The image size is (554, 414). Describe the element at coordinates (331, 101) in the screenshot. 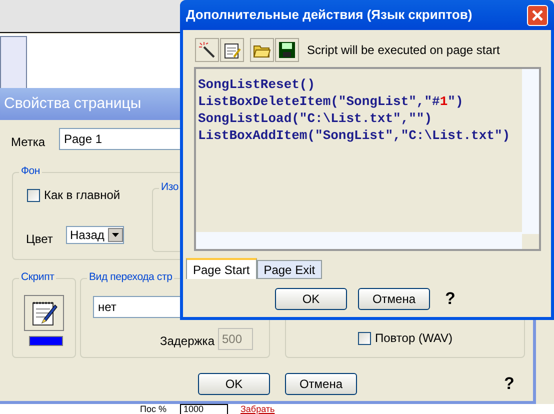

I see `code-line: ListBoxDeleteItem("SongList","#1")` at that location.